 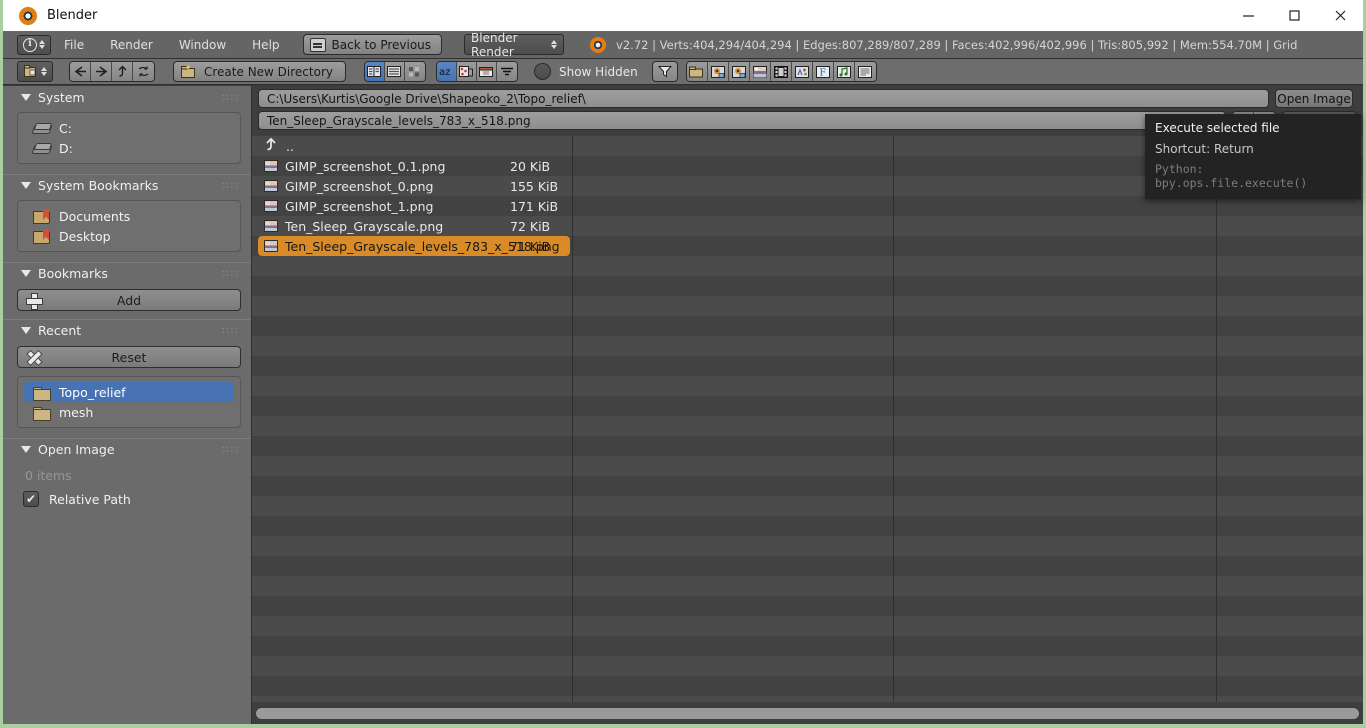 What do you see at coordinates (381, 44) in the screenshot?
I see `back-to-previous-label: Back to Previous` at bounding box center [381, 44].